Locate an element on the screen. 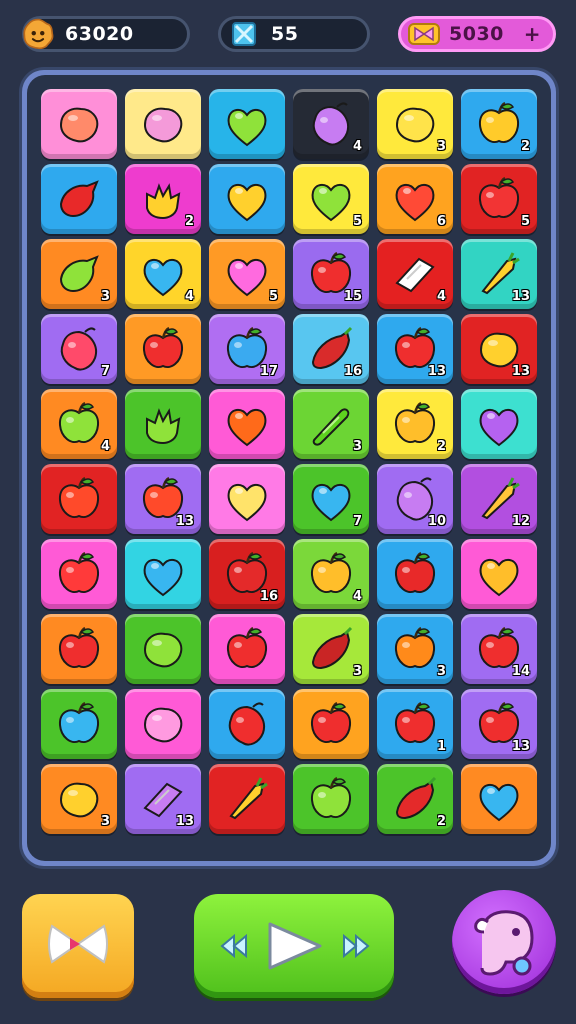  tile-r10-c4 is located at coordinates (331, 799).